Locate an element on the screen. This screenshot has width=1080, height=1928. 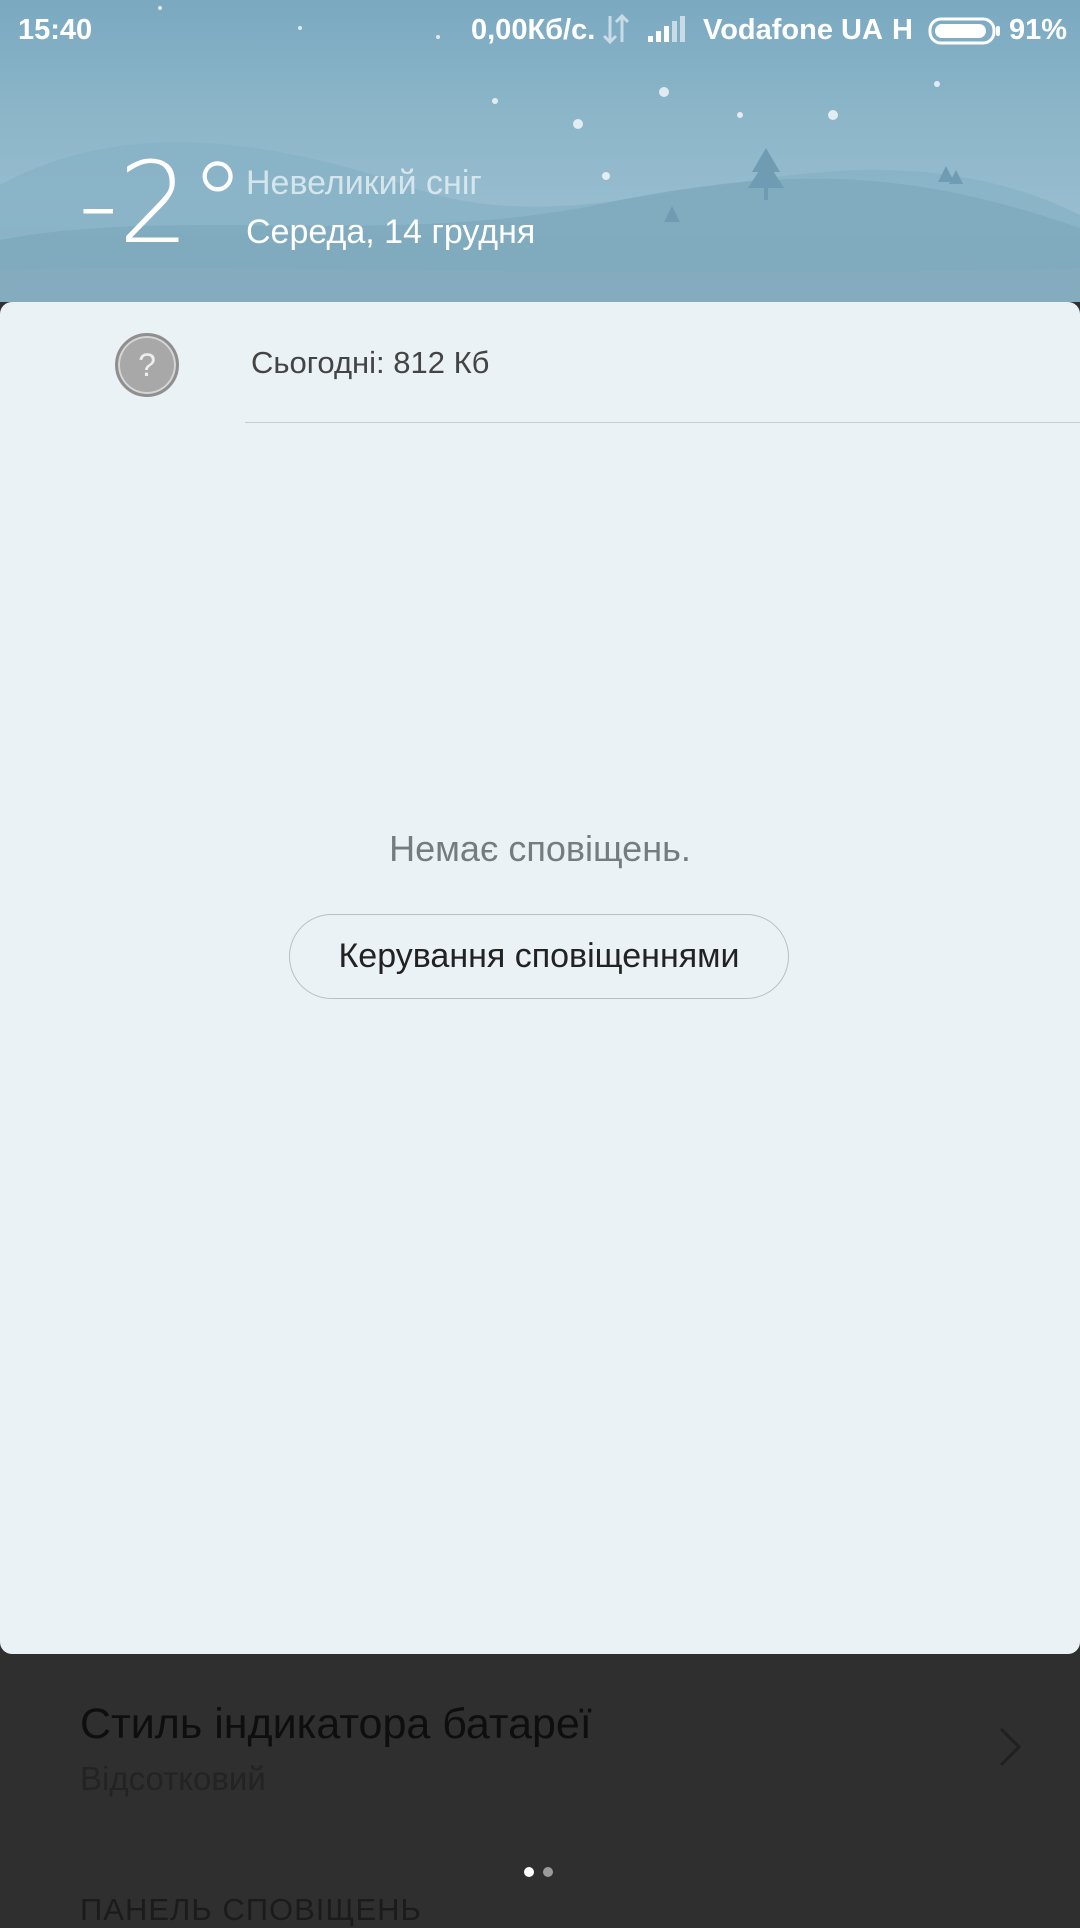
question-icon: ? is located at coordinates (147, 365).